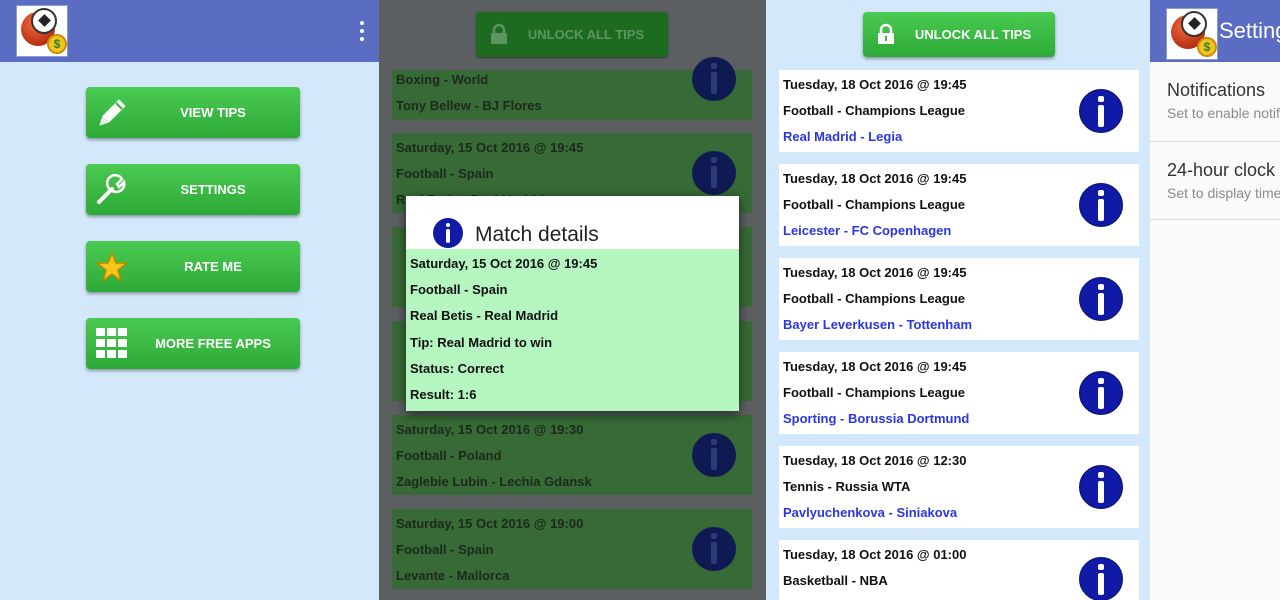  What do you see at coordinates (112, 112) in the screenshot?
I see `pencil-icon` at bounding box center [112, 112].